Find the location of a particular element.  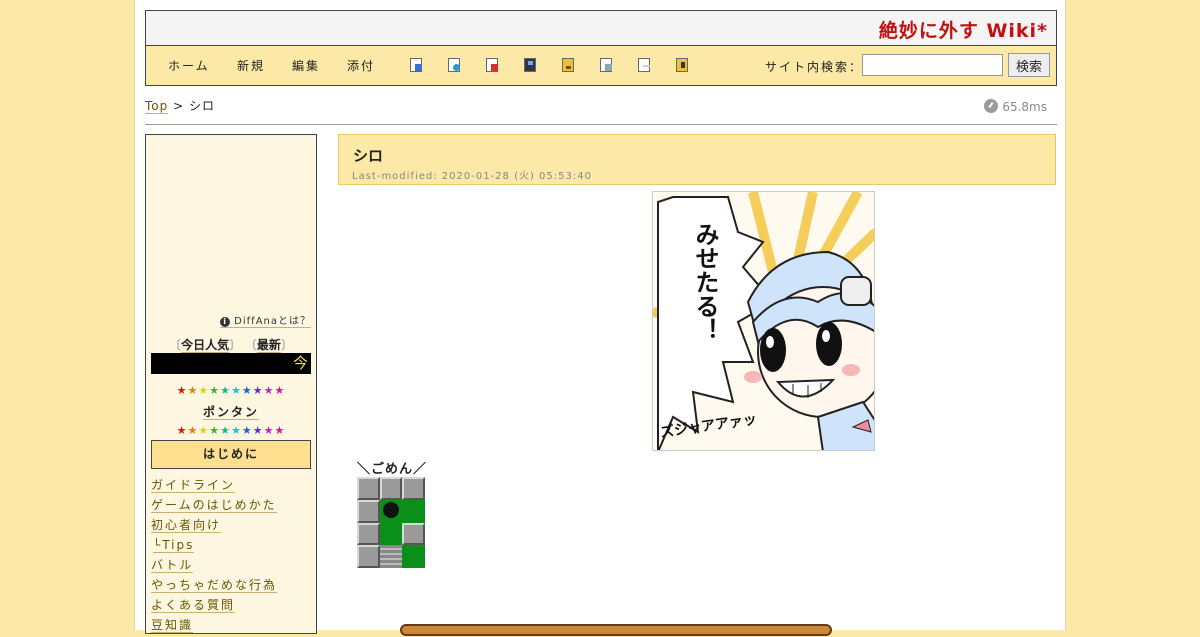

bomb-icon is located at coordinates (390, 509).